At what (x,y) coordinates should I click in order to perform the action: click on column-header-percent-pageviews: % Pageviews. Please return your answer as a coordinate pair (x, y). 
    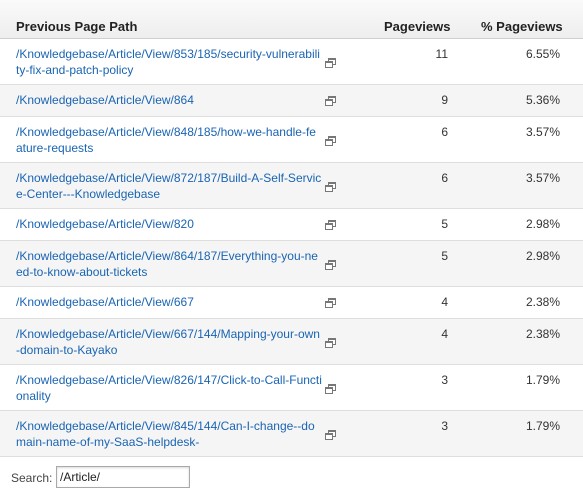
    Looking at the image, I should click on (522, 26).